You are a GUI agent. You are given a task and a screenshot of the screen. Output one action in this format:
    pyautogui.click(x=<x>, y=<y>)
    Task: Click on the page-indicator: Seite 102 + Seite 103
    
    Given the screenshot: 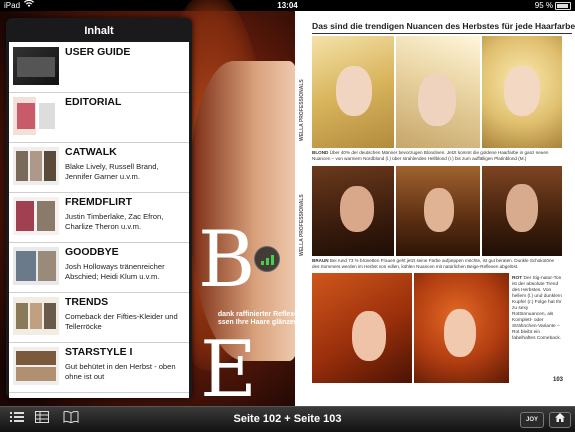 What is the action you would take?
    pyautogui.click(x=287, y=419)
    